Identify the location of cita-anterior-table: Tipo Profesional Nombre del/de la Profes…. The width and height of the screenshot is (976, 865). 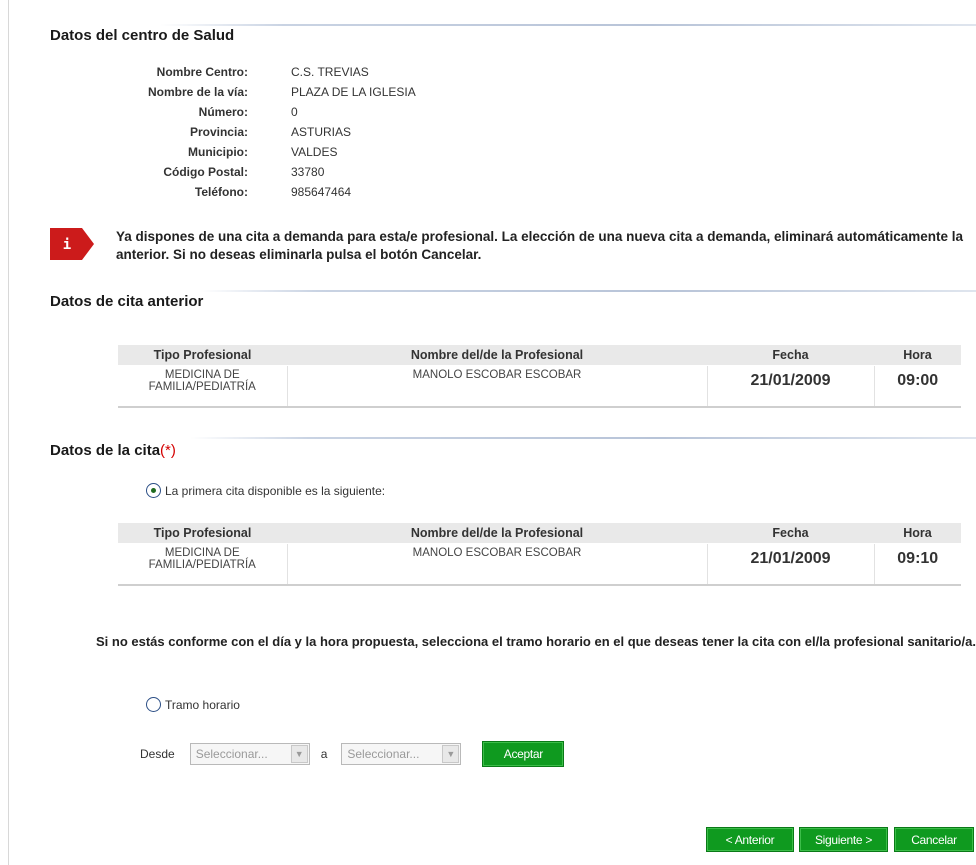
(539, 376).